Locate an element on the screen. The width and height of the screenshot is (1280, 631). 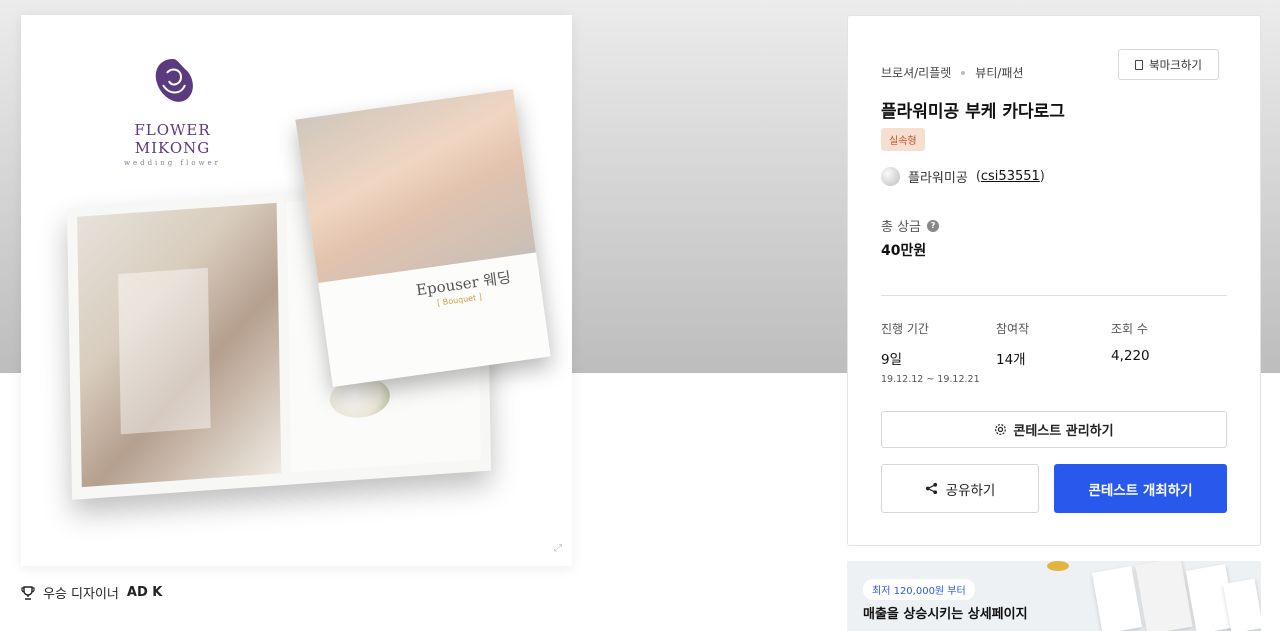
ad-banner: 최저 120,000원 부터 매출을 상승시키는 상세페이지 is located at coordinates (1054, 596).